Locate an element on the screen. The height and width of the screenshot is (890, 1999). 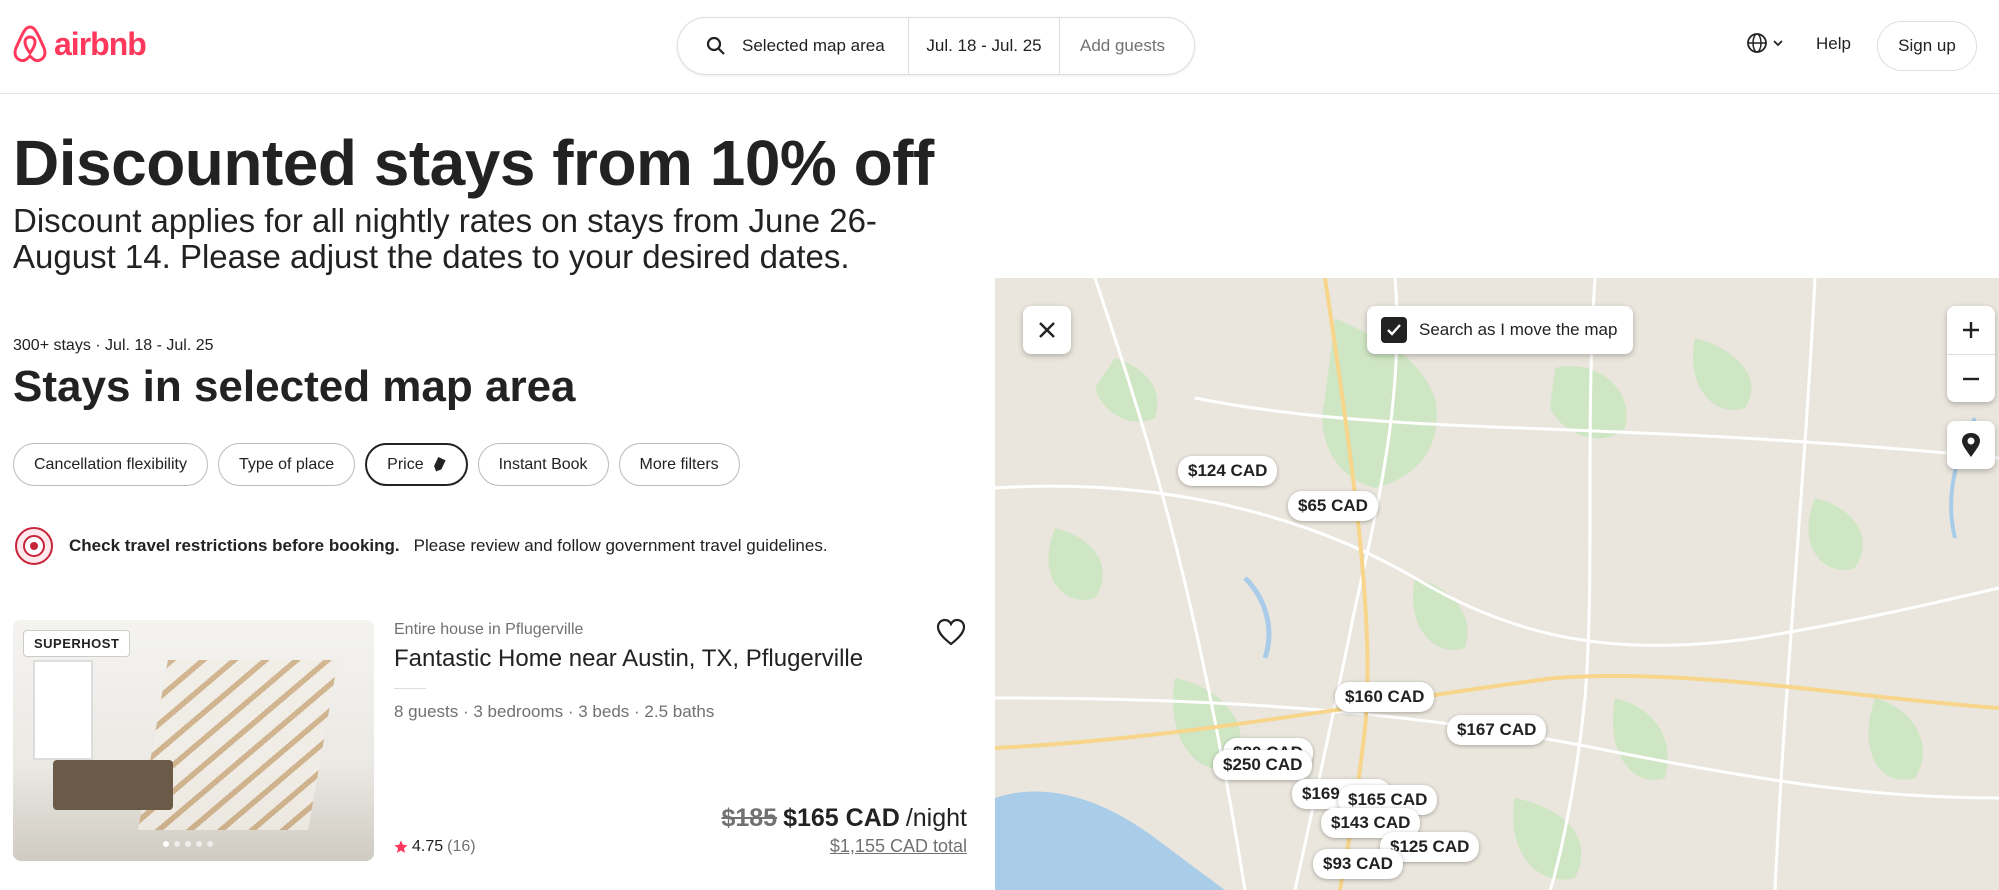
rating-value: 4.75 is located at coordinates (428, 846).